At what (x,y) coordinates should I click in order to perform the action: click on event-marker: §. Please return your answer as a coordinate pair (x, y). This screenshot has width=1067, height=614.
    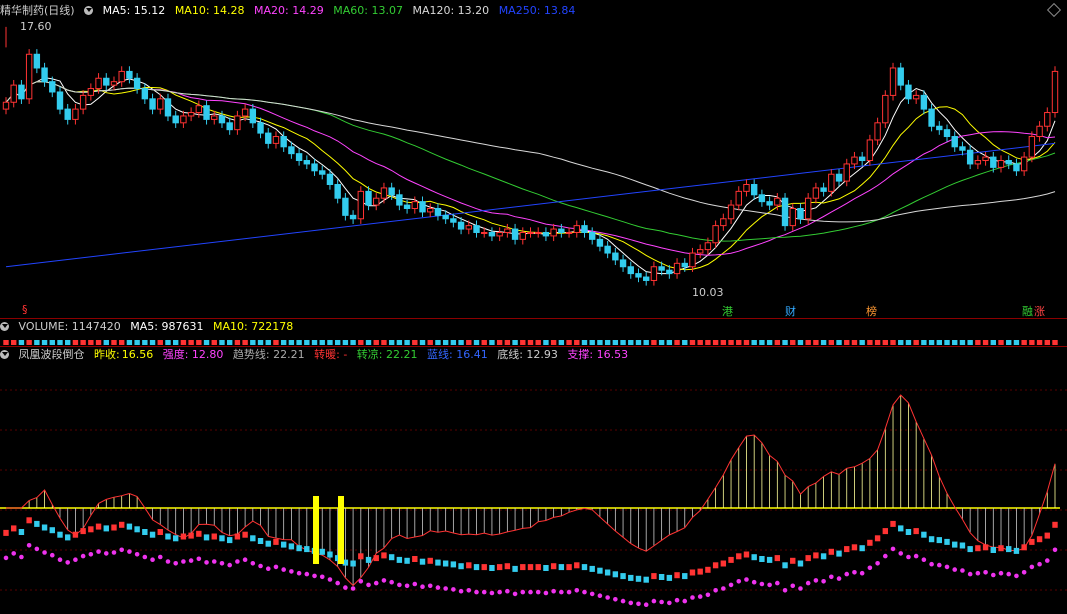
    Looking at the image, I should click on (25, 309).